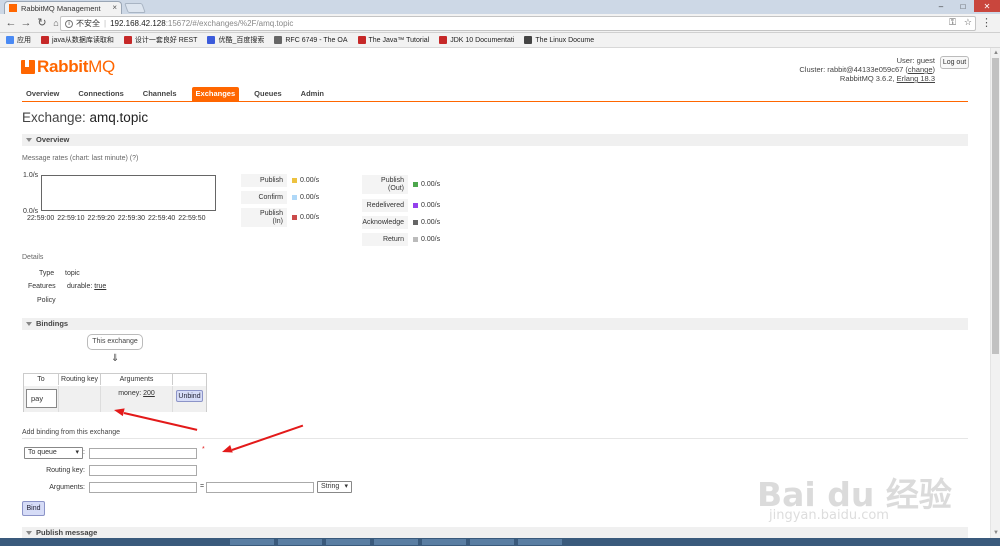  I want to click on minimize-icon: –, so click(941, 6).